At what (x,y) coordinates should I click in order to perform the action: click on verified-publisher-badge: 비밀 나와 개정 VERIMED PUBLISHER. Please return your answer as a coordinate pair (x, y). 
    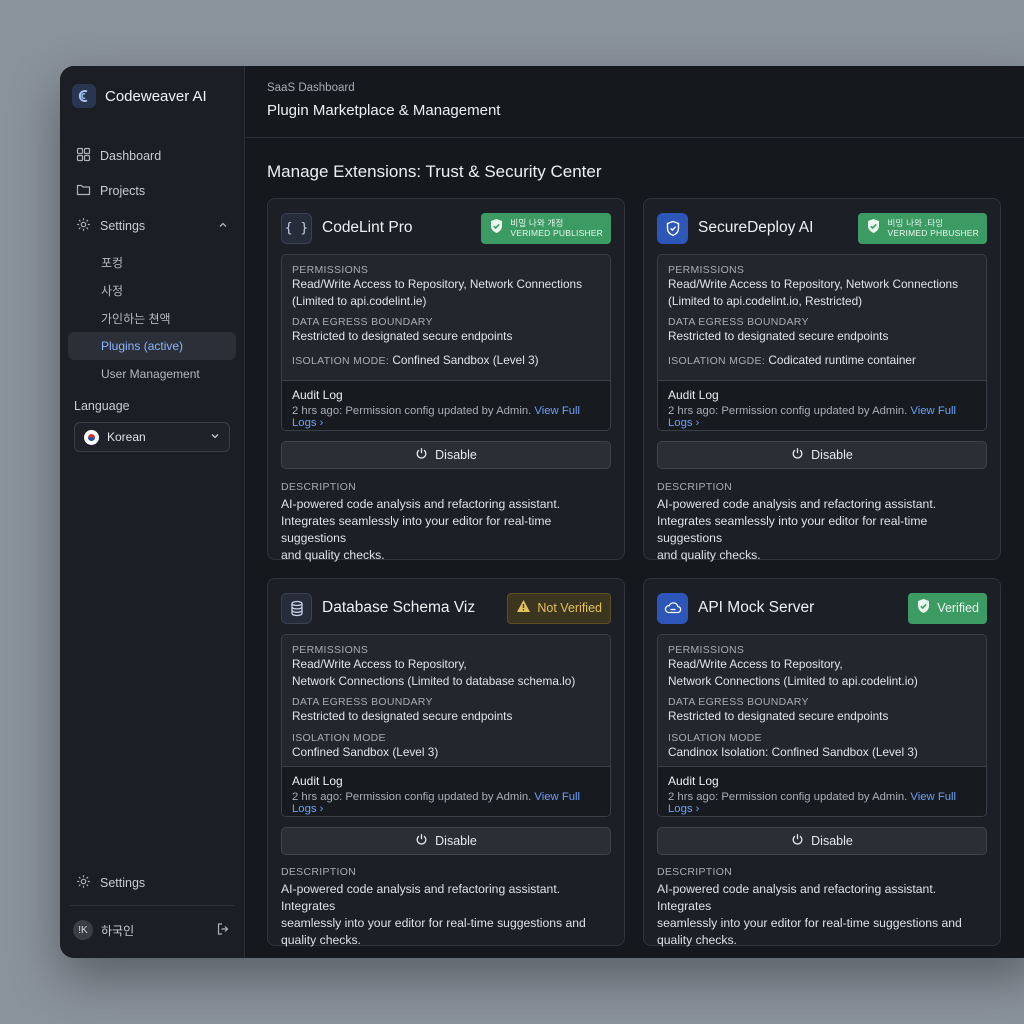
    Looking at the image, I should click on (546, 228).